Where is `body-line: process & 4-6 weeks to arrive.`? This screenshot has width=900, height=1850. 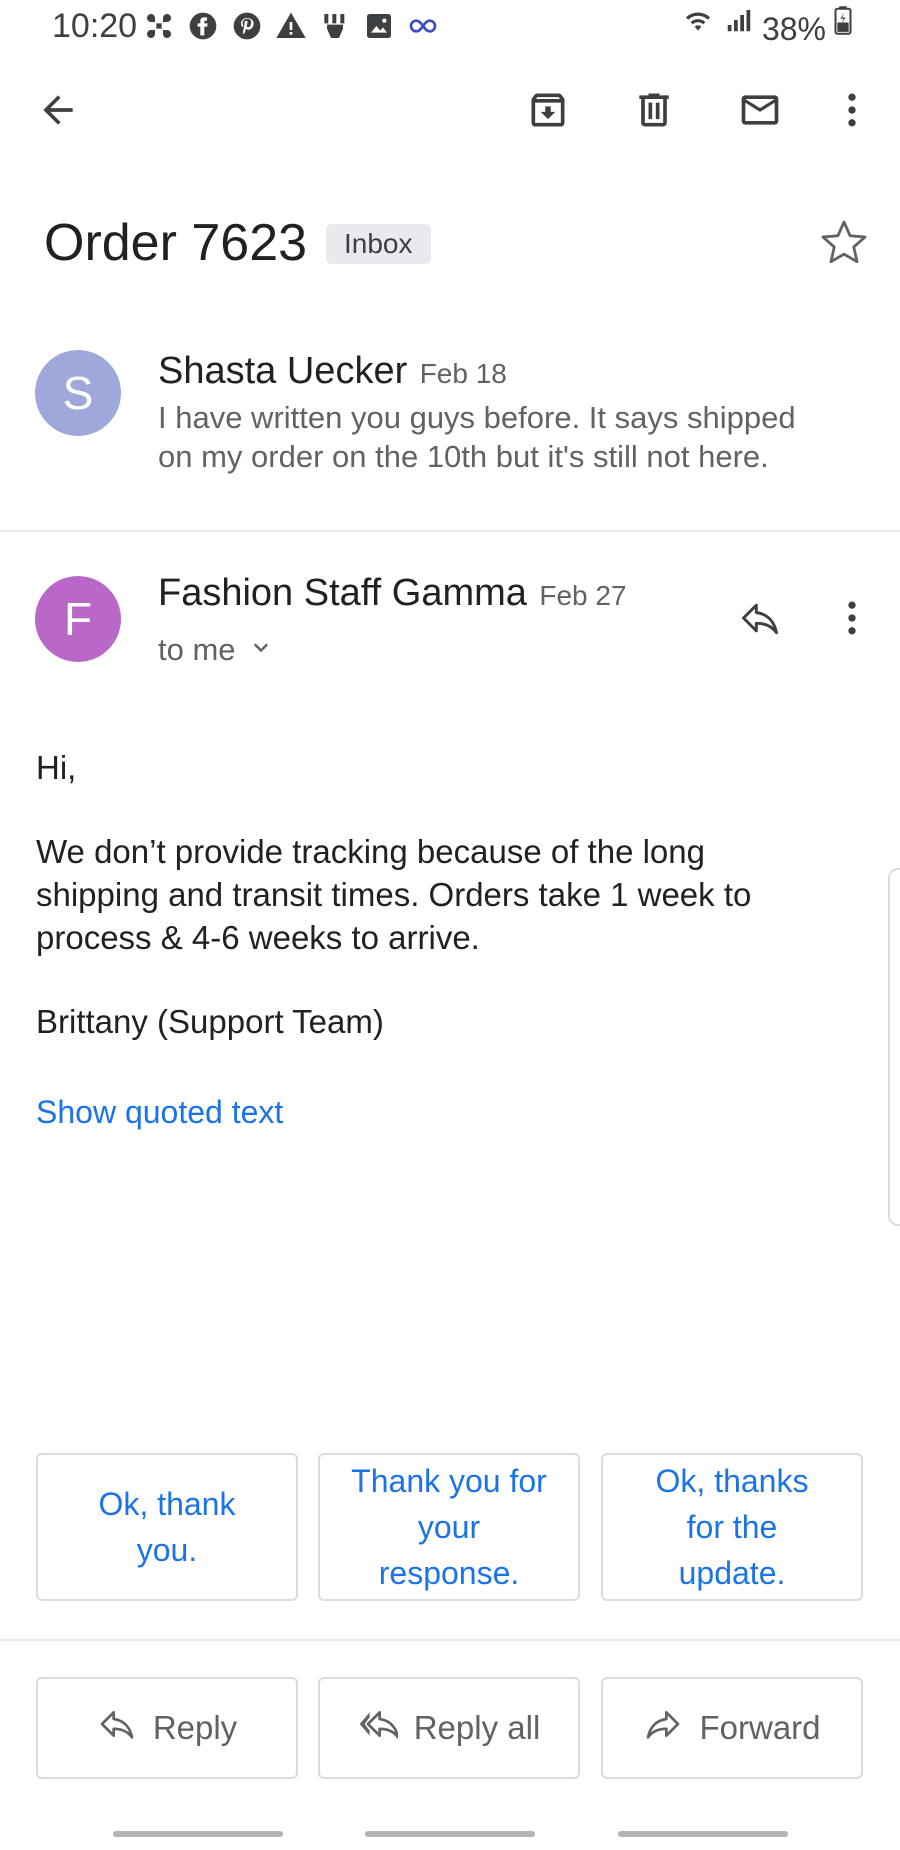 body-line: process & 4-6 weeks to arrive. is located at coordinates (258, 937).